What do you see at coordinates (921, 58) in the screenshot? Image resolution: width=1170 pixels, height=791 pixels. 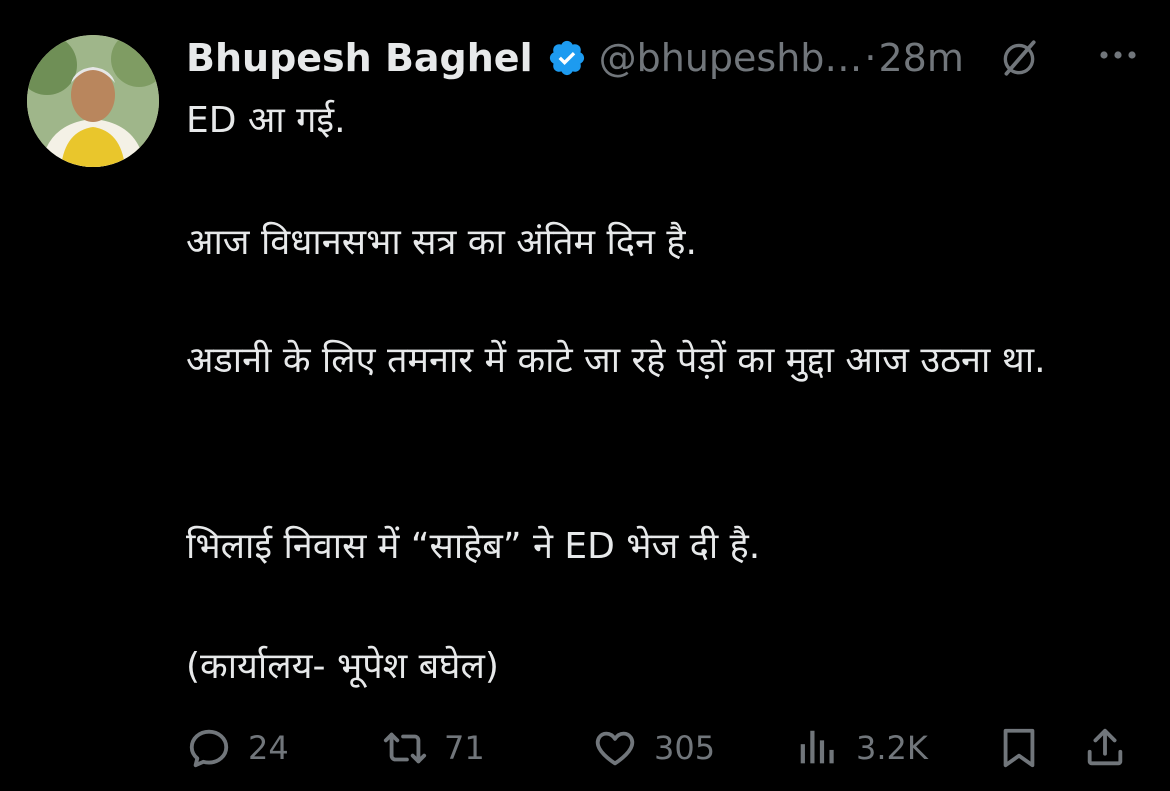 I see `timestamp: 28m` at bounding box center [921, 58].